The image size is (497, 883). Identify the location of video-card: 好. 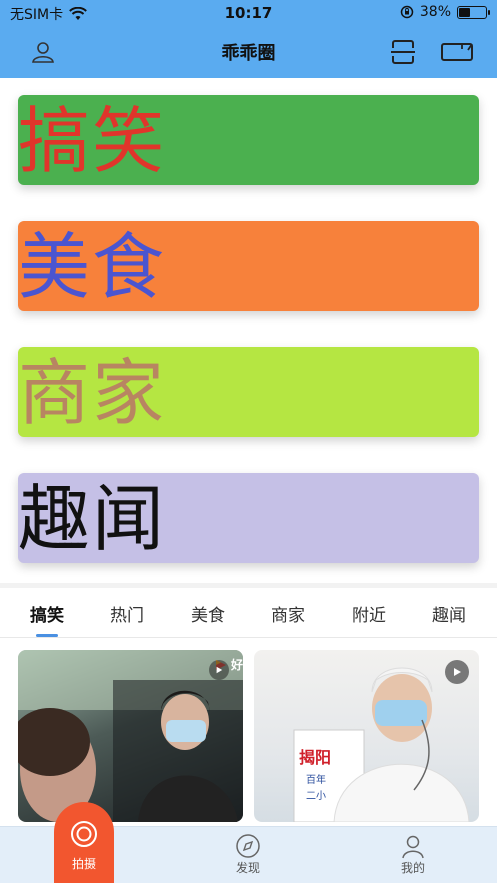
(130, 736).